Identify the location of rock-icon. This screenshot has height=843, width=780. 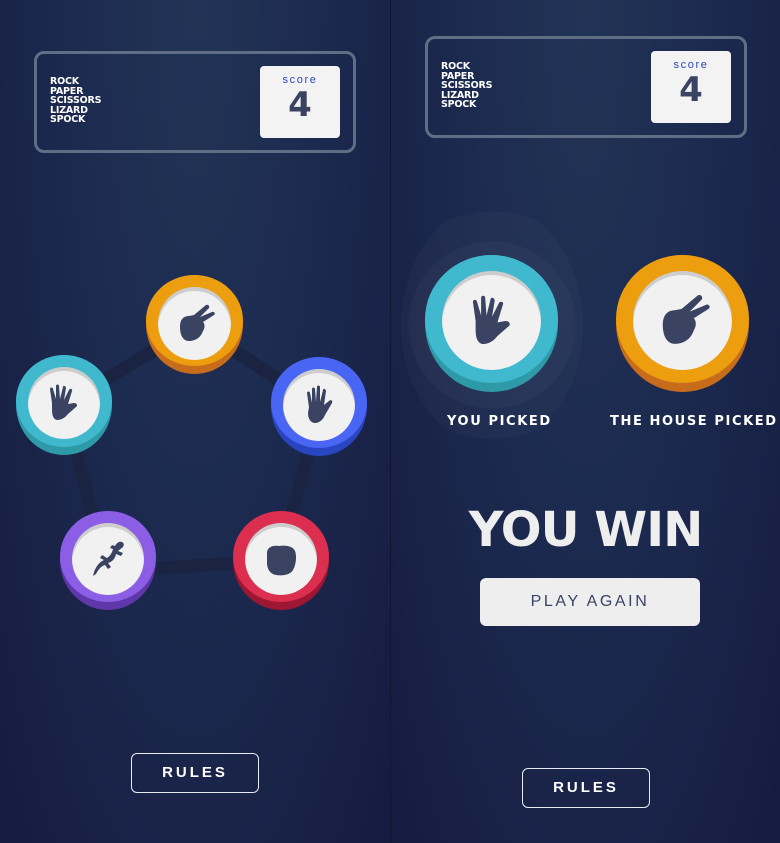
(282, 560).